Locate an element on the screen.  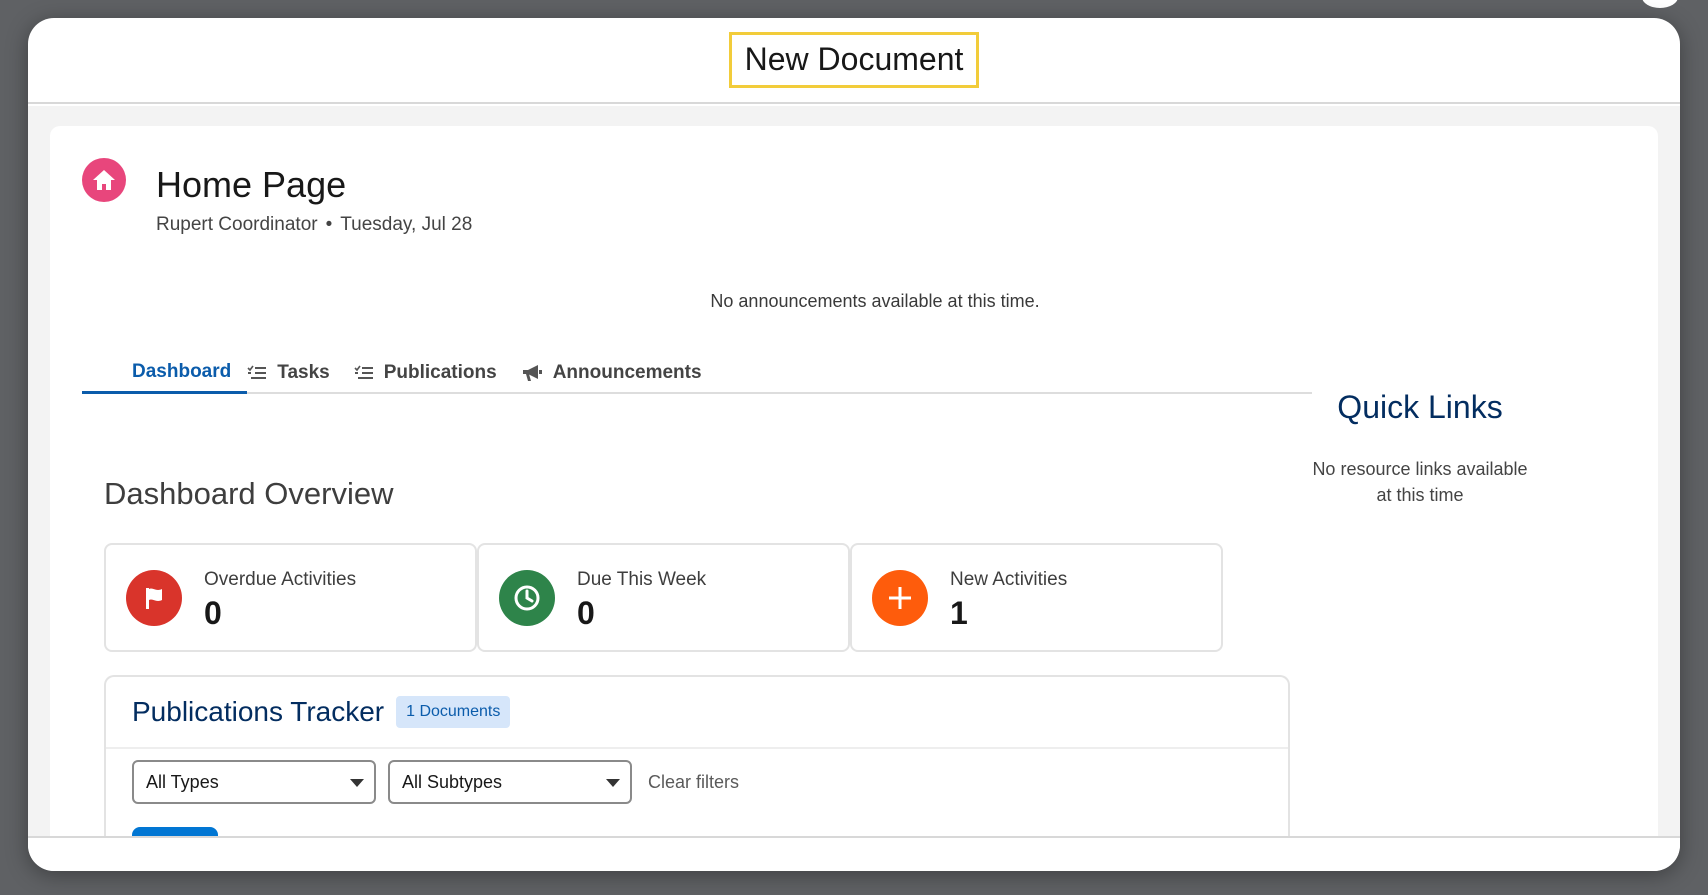
modal-header: New Document is located at coordinates (854, 61).